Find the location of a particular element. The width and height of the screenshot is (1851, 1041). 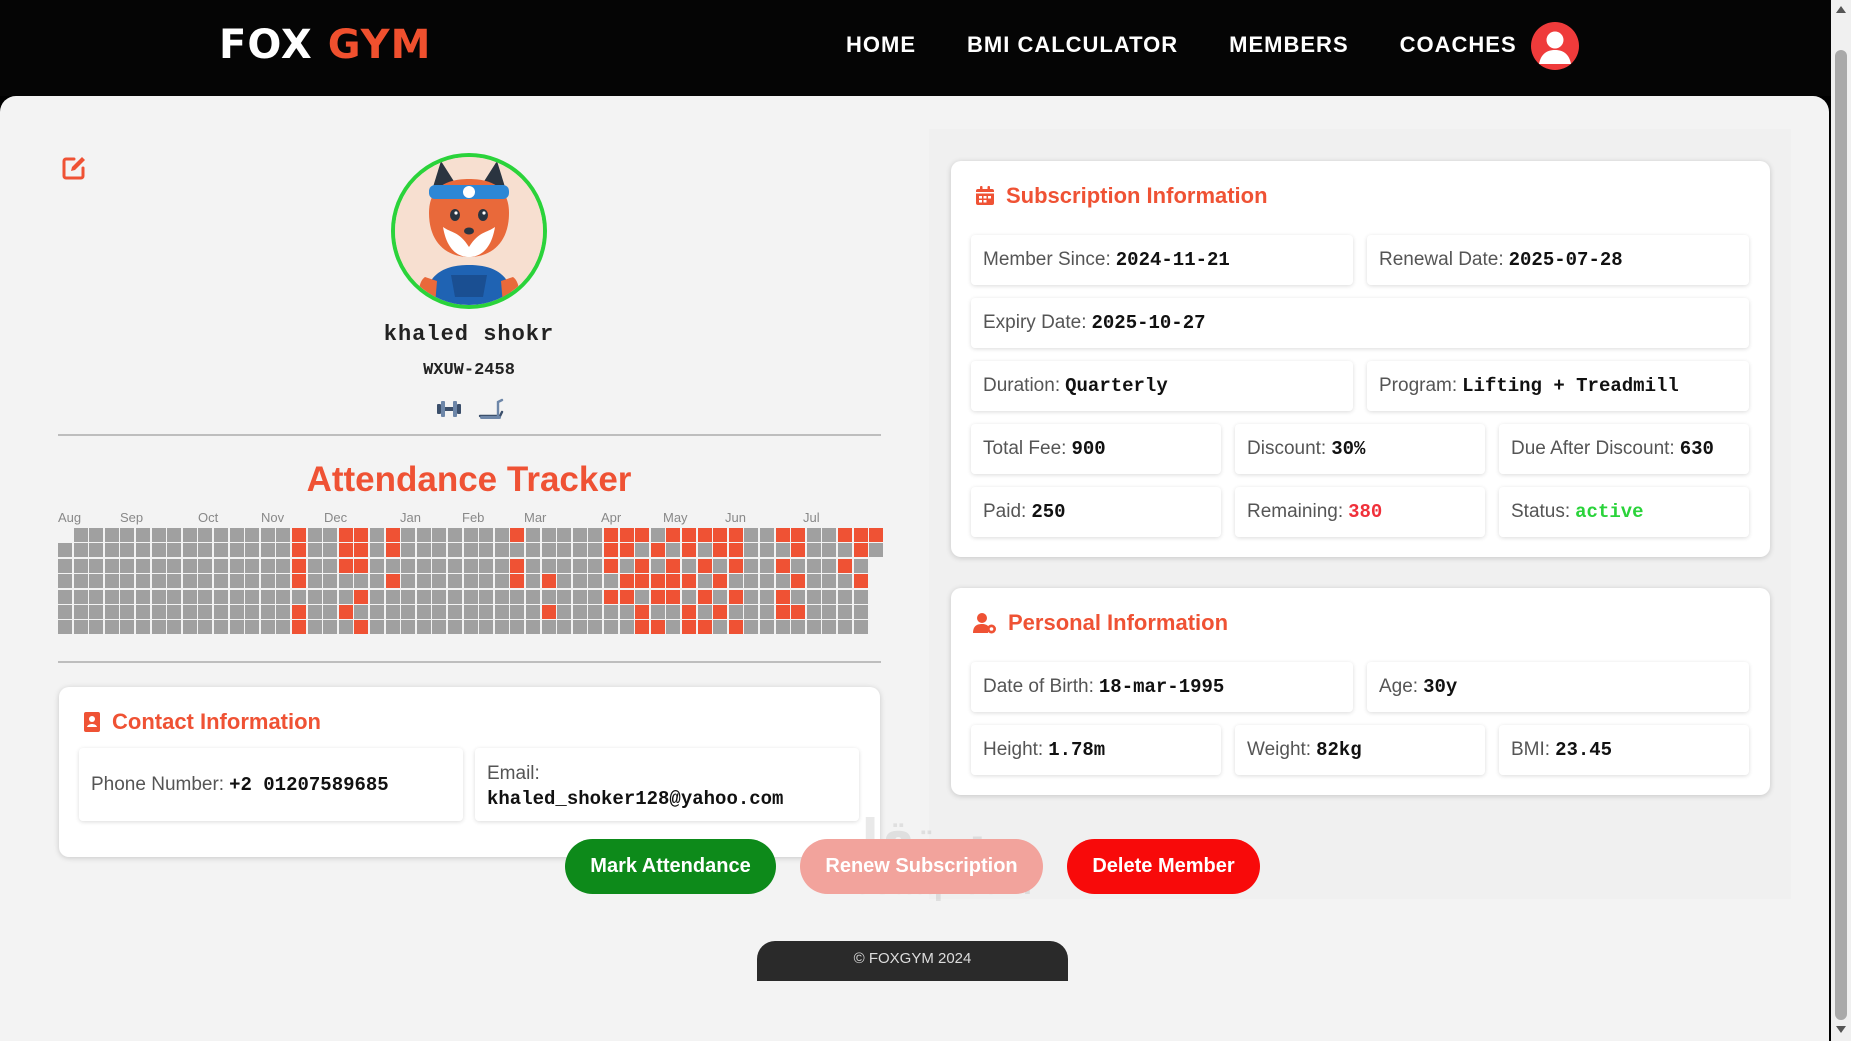

page-scrollbar is located at coordinates (1841, 520).